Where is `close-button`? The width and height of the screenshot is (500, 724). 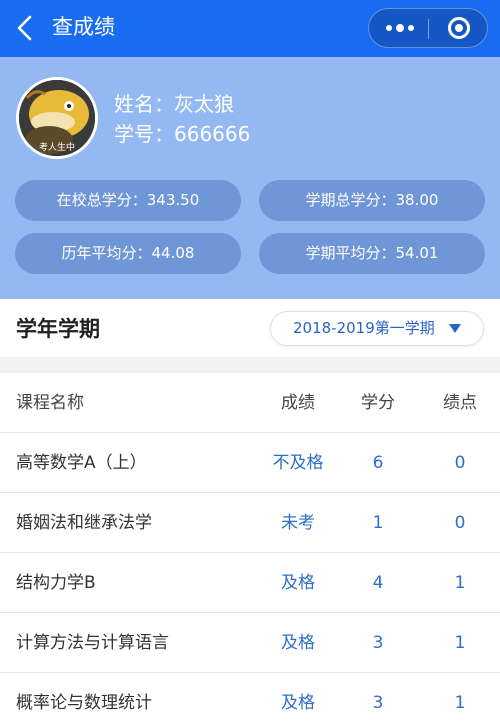
close-button is located at coordinates (458, 28).